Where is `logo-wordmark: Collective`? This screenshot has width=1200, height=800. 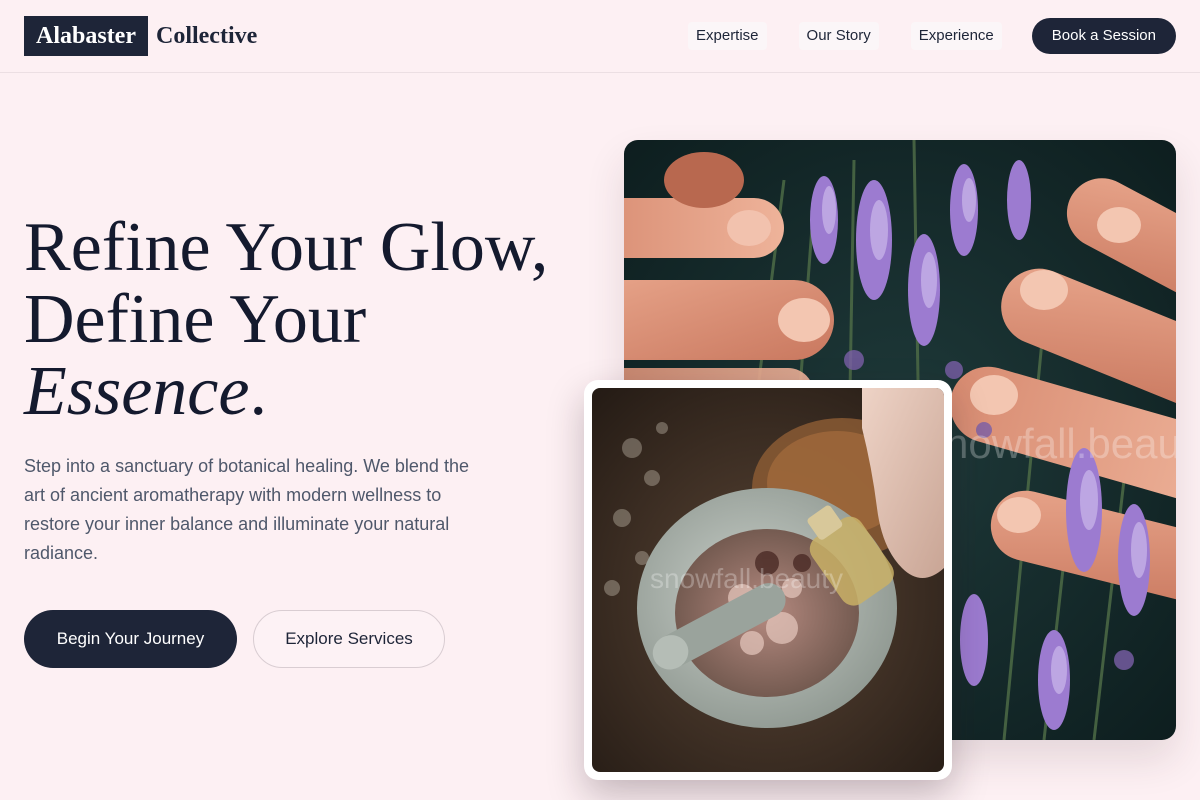
logo-wordmark: Collective is located at coordinates (206, 36).